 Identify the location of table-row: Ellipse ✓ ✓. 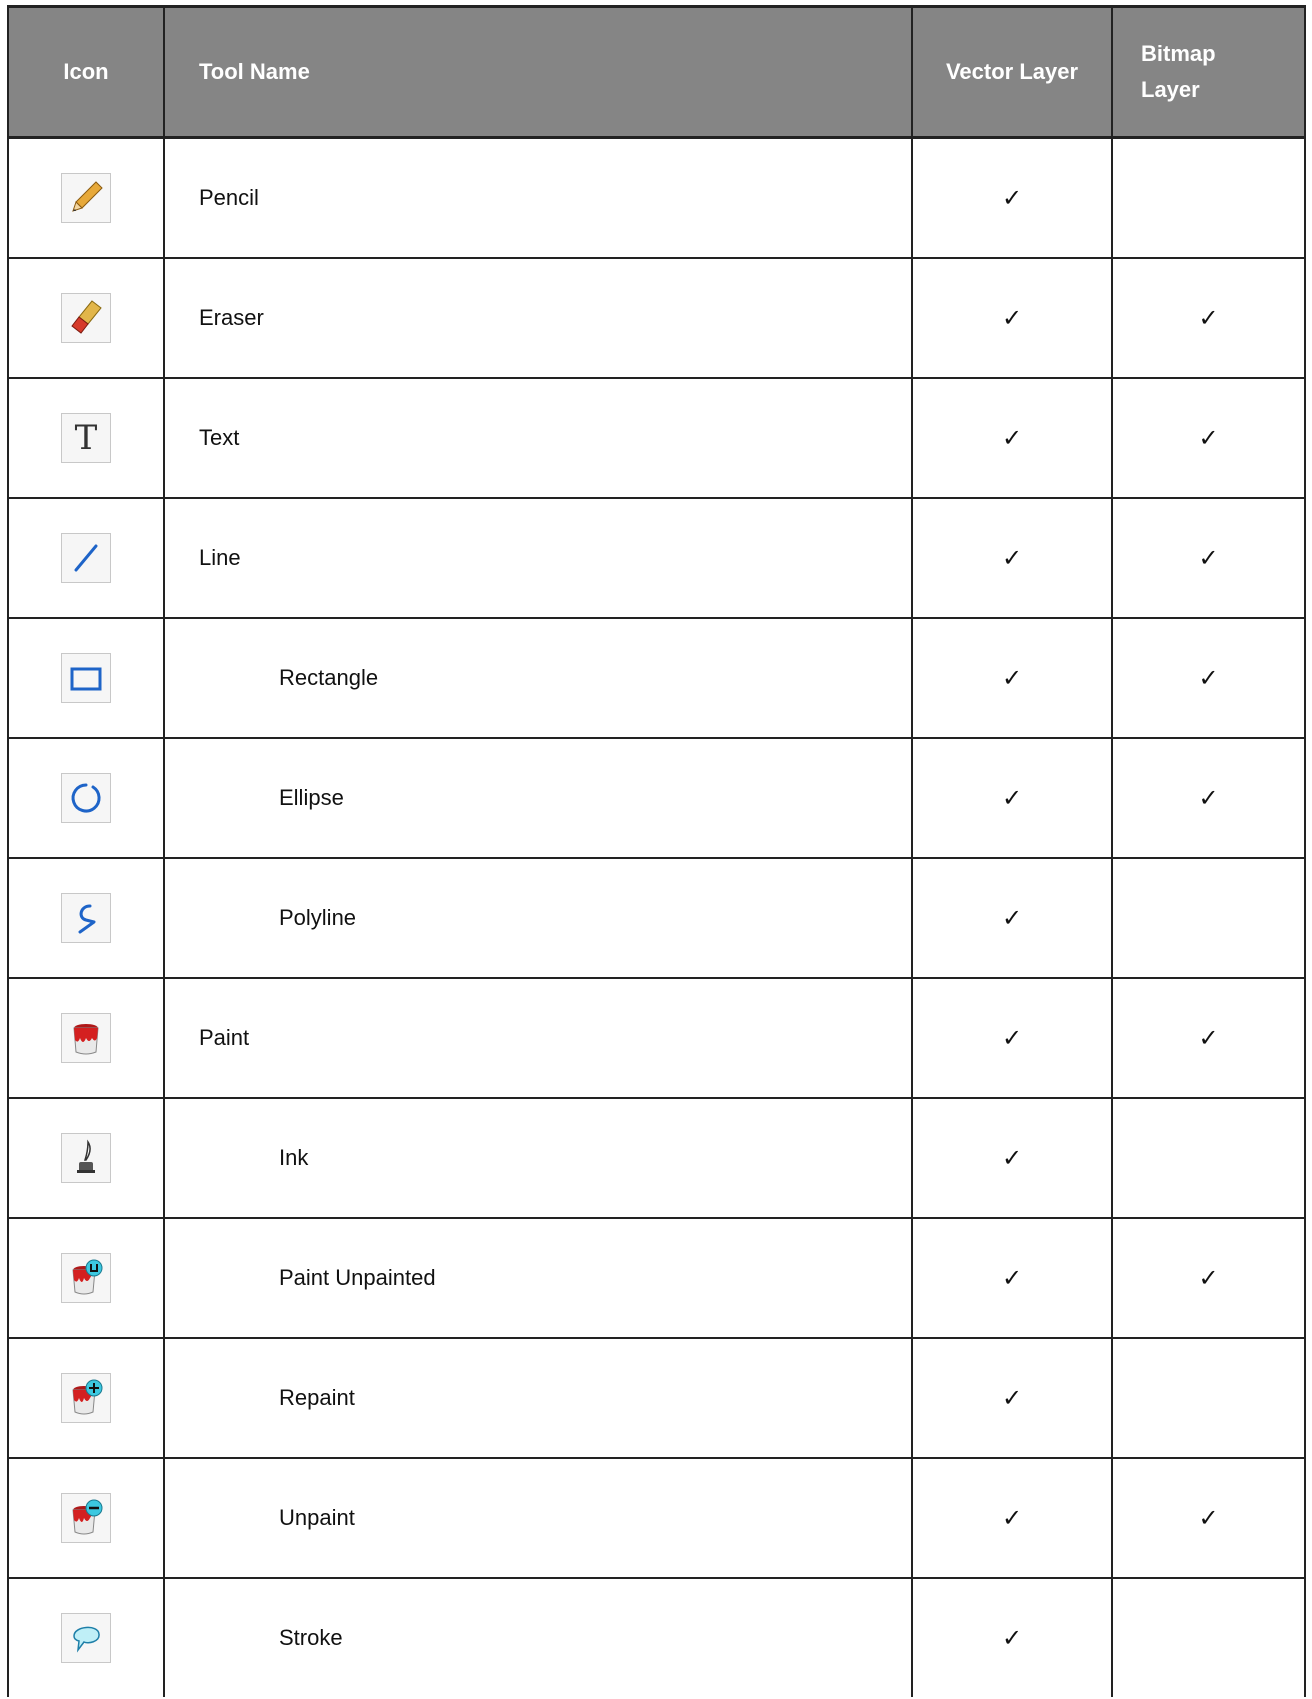
(656, 799).